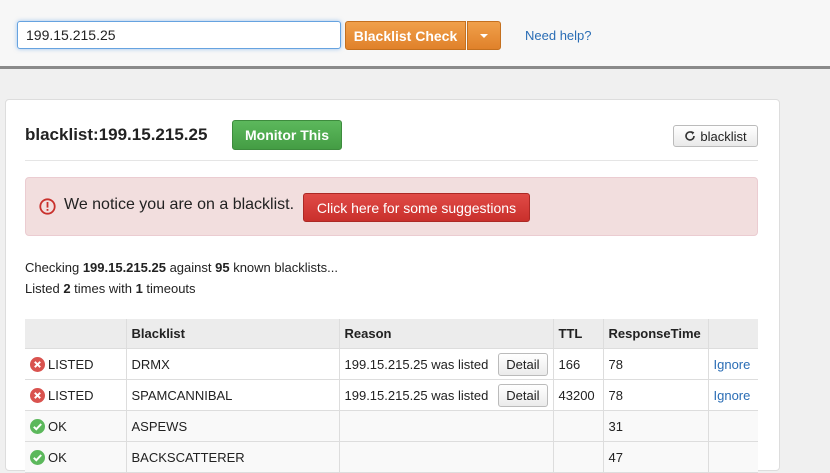 The height and width of the screenshot is (473, 830). Describe the element at coordinates (656, 334) in the screenshot. I see `column-header-response-time: ResponseTime` at that location.